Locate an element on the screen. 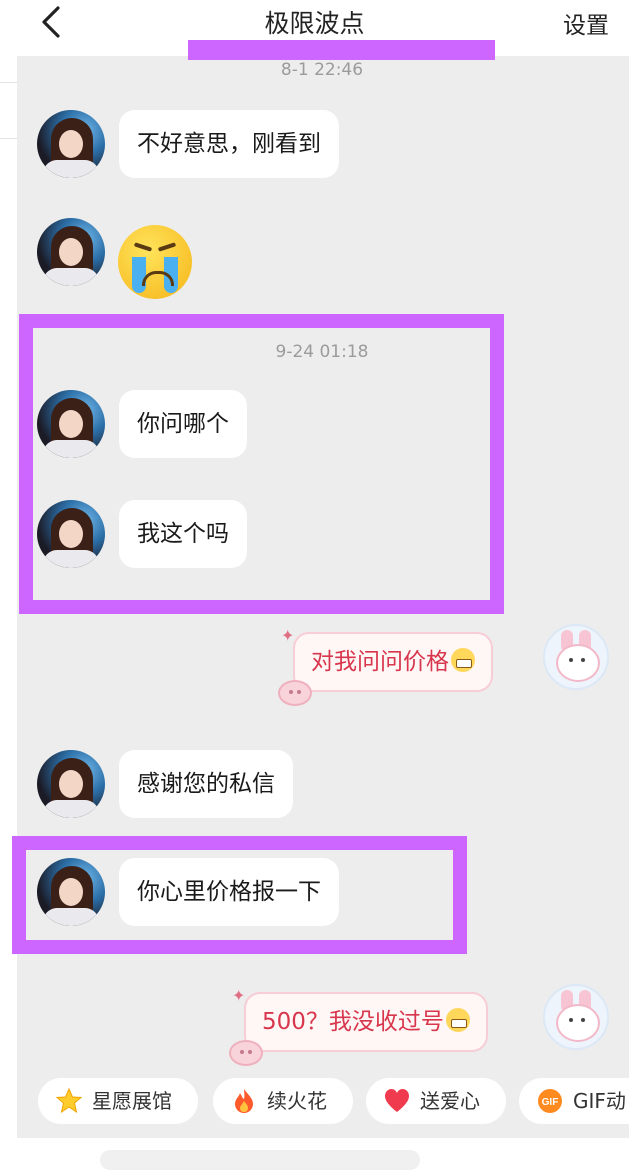 The height and width of the screenshot is (1170, 629). left-edge-panel is located at coordinates (8, 608).